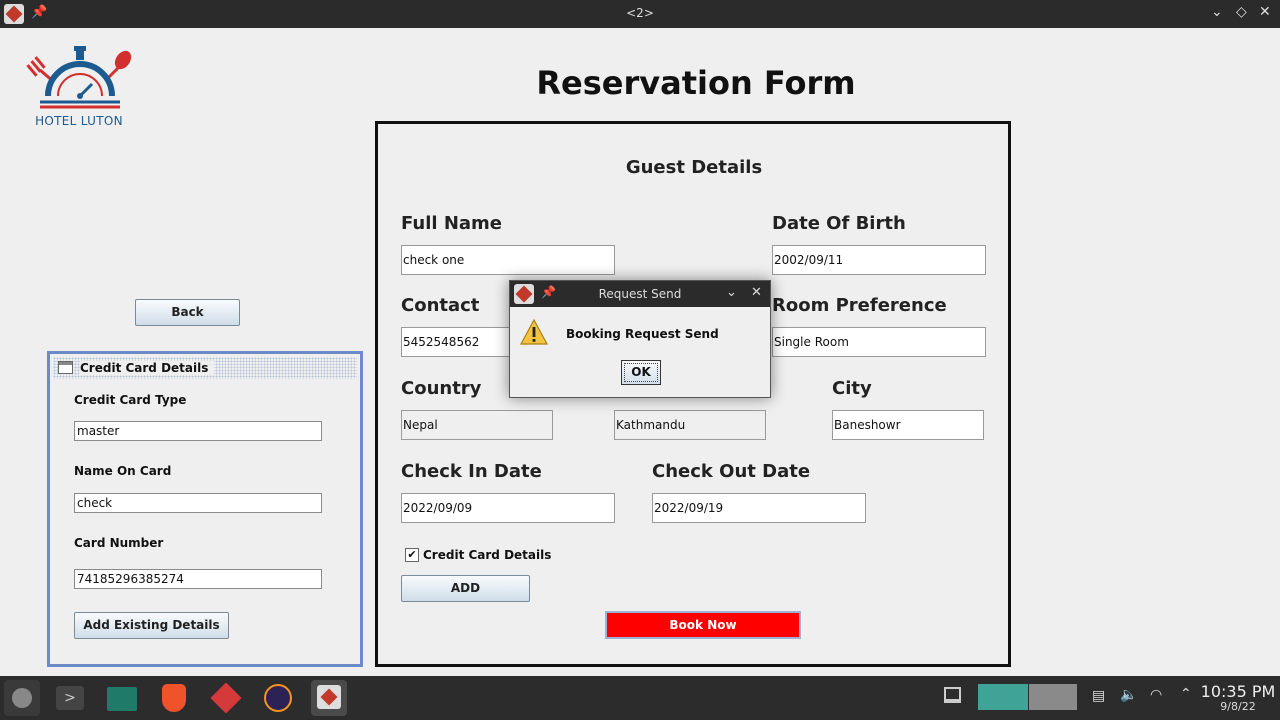 The width and height of the screenshot is (1280, 720). Describe the element at coordinates (65, 367) in the screenshot. I see `window-icon` at that location.